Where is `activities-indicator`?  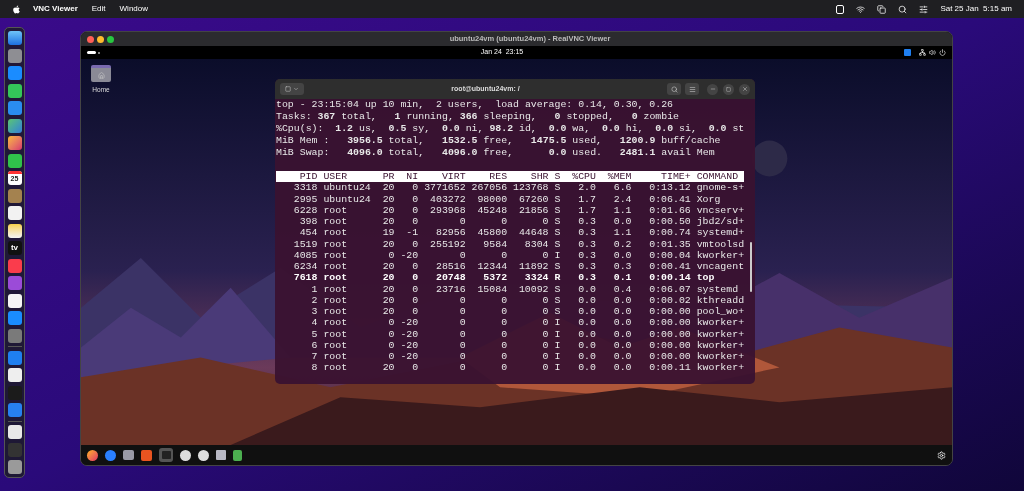 activities-indicator is located at coordinates (91, 52).